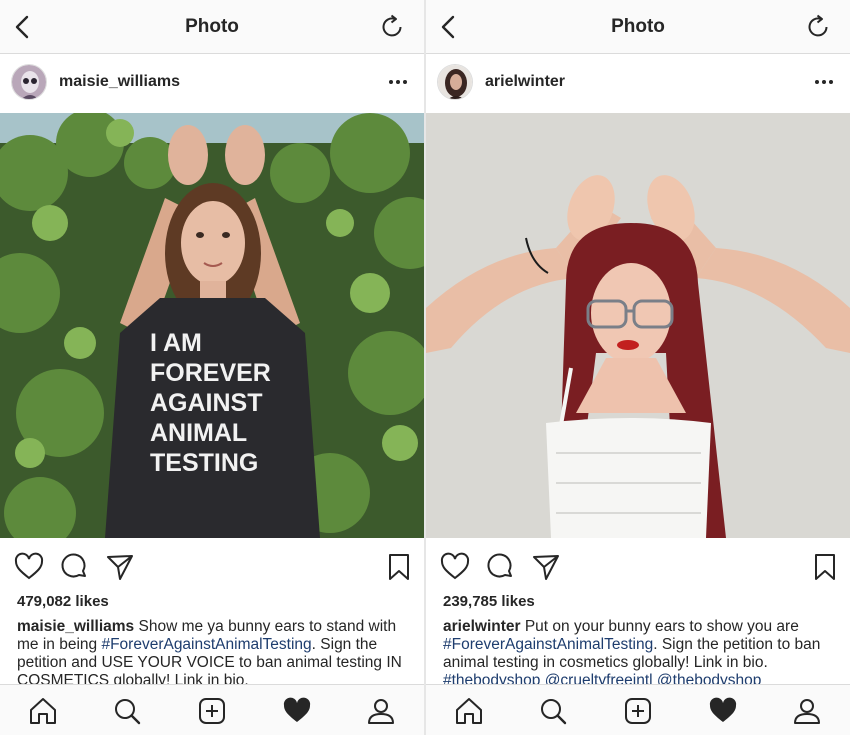 The width and height of the screenshot is (850, 735). What do you see at coordinates (482, 626) in the screenshot?
I see `caption-username: arielwinter` at bounding box center [482, 626].